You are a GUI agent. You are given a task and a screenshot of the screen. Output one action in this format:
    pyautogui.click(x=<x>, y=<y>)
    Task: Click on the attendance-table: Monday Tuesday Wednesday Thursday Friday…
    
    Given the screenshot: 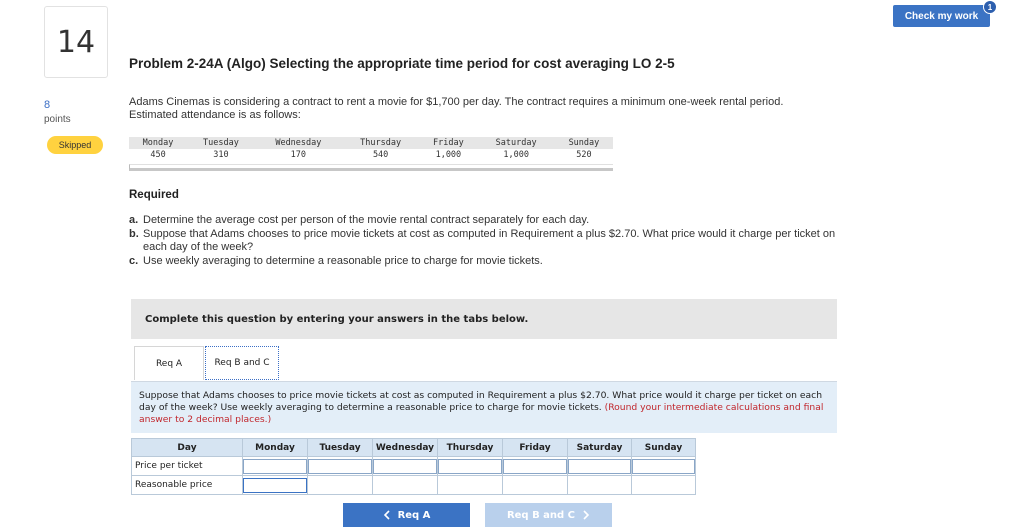 What is the action you would take?
    pyautogui.click(x=371, y=149)
    